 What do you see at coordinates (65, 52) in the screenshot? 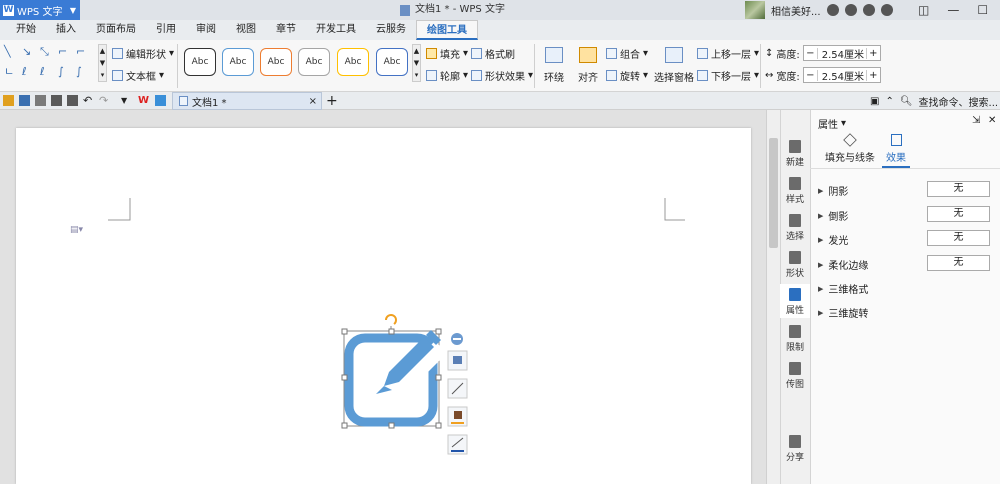
I see `elbow-connector-icon: ⌐` at bounding box center [65, 52].